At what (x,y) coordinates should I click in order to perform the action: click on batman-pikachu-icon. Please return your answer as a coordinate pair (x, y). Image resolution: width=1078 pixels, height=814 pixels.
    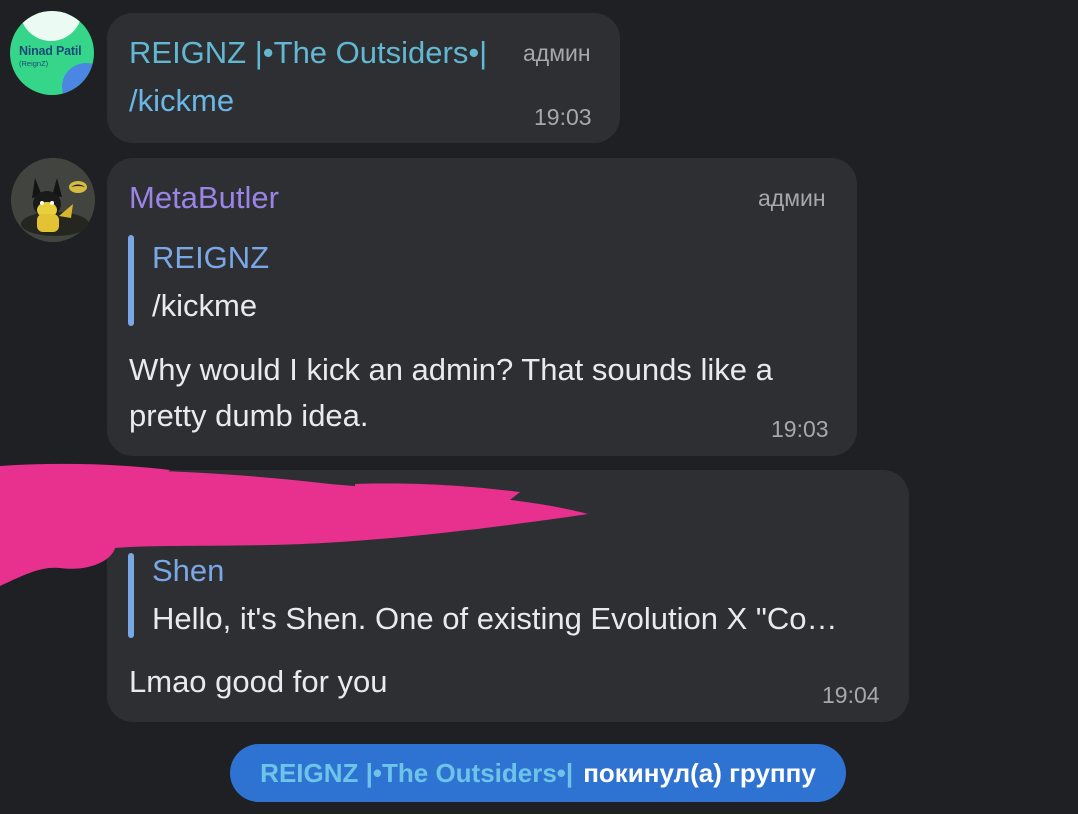
    Looking at the image, I should click on (53, 200).